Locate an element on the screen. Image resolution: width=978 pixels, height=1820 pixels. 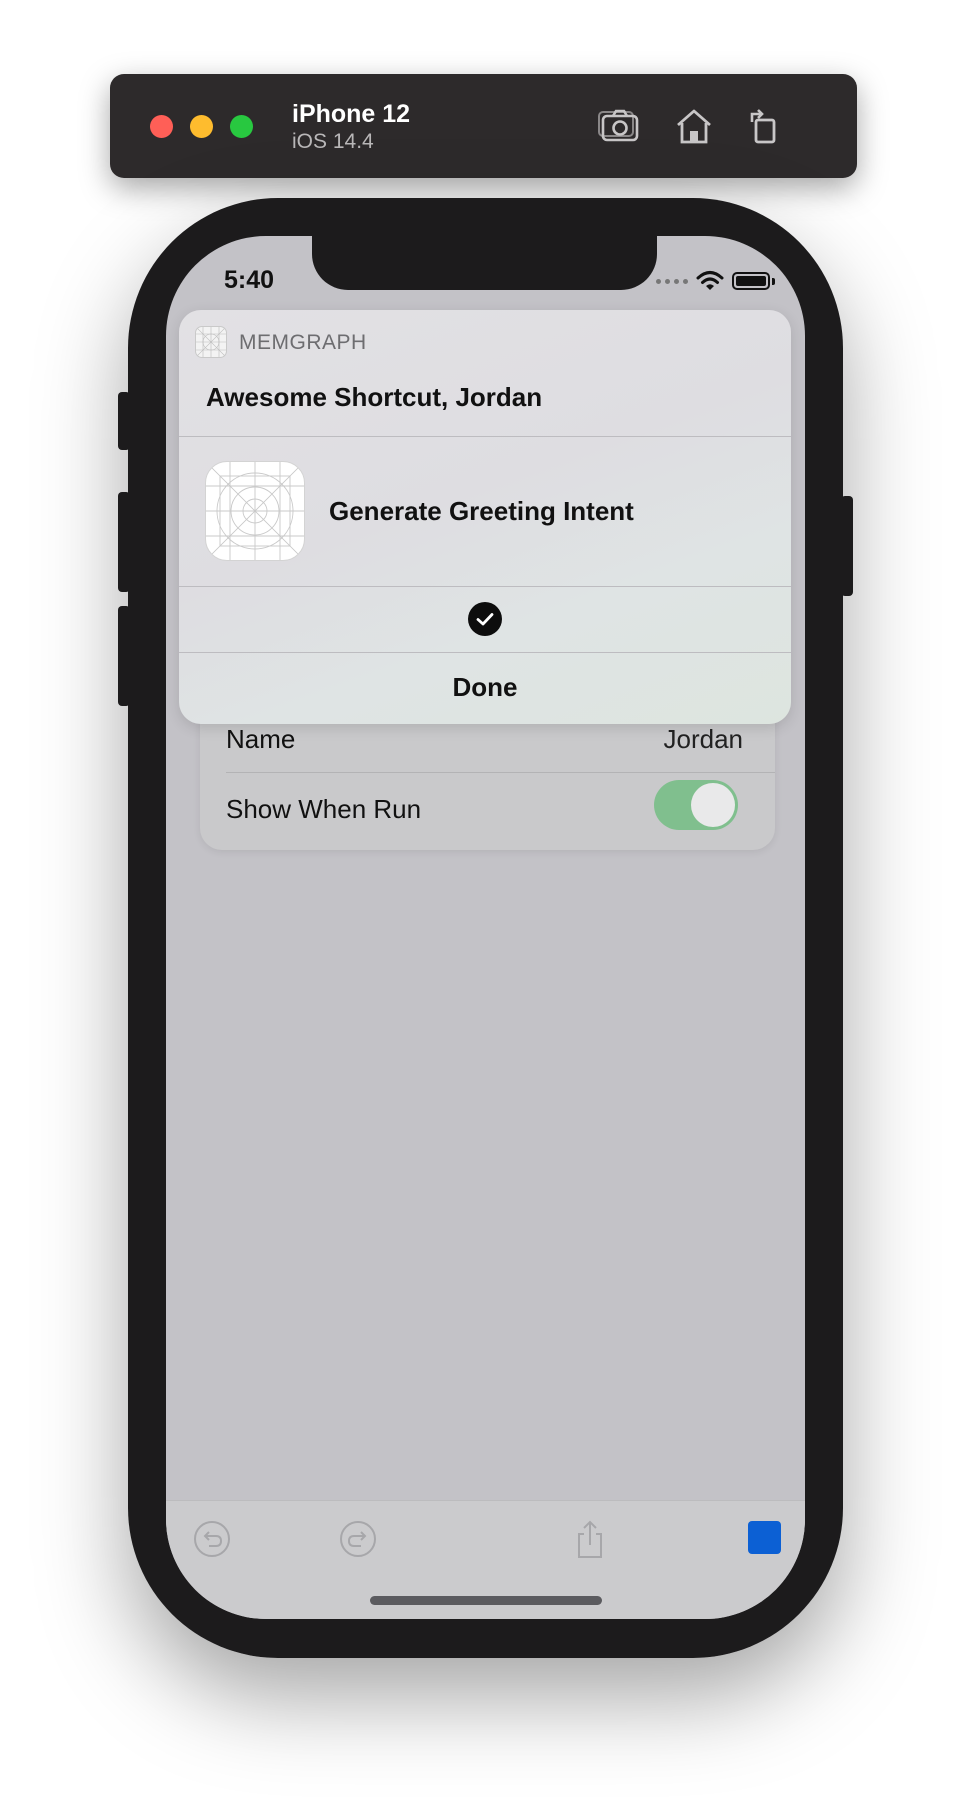
close-window-button is located at coordinates (161, 126).